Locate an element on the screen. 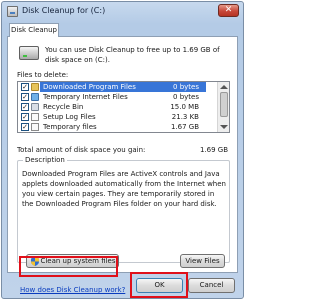 The height and width of the screenshot is (300, 320). scrollbar-thumb is located at coordinates (224, 104).